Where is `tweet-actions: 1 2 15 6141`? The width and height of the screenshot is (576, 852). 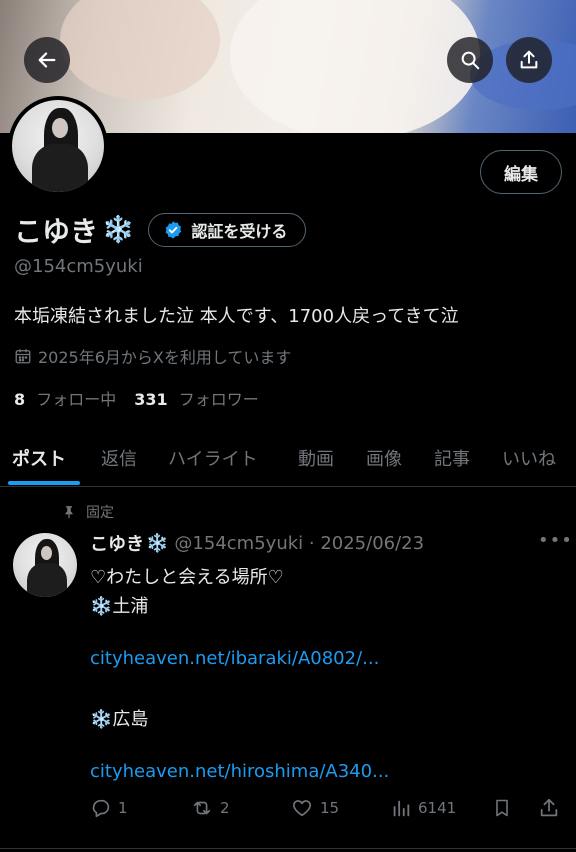
tweet-actions: 1 2 15 6141 is located at coordinates (328, 808).